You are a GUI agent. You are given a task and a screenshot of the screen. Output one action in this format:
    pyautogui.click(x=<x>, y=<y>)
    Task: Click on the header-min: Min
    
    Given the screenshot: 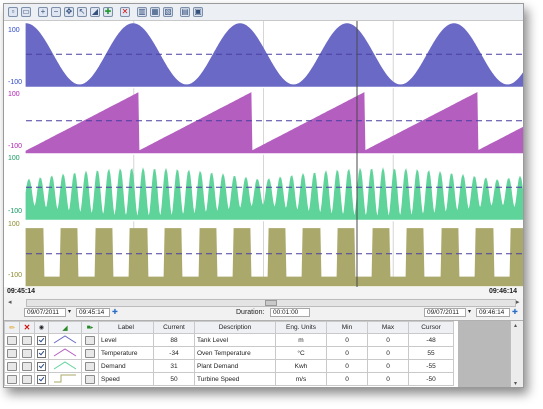 What is the action you would take?
    pyautogui.click(x=347, y=327)
    